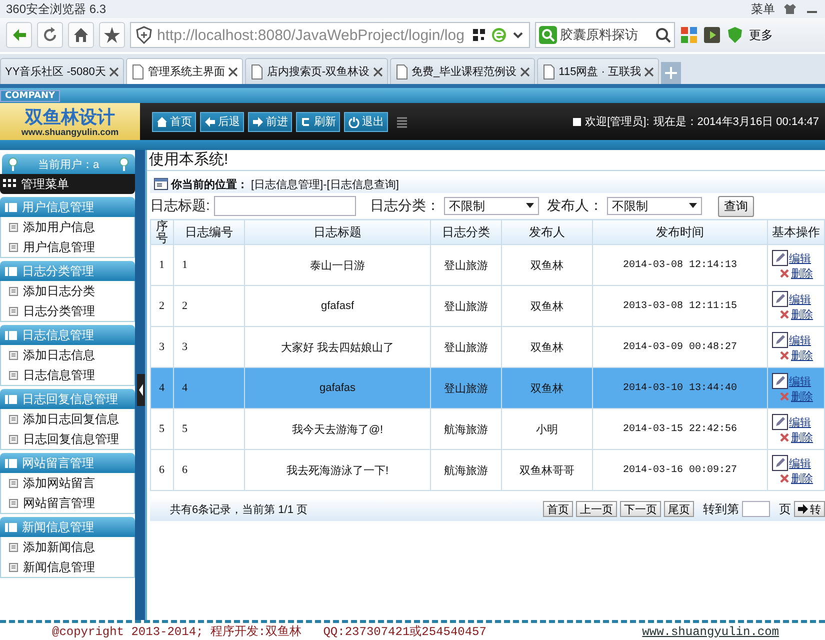  Describe the element at coordinates (679, 509) in the screenshot. I see `page-button: 尾页` at that location.